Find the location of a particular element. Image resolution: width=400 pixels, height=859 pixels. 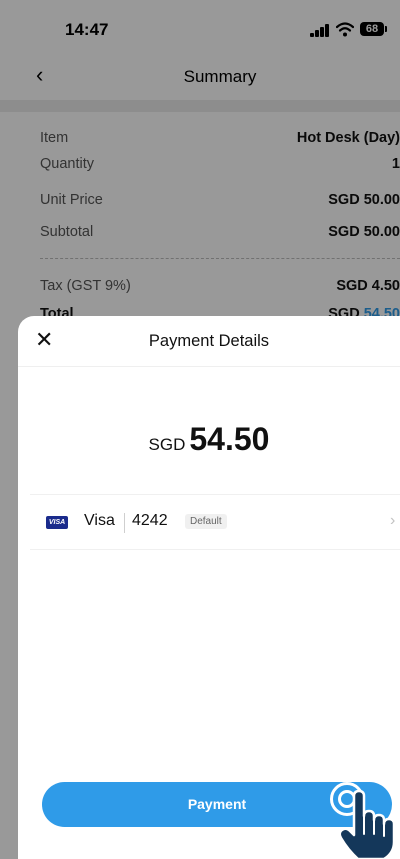

card-last4: 4242 is located at coordinates (150, 520).